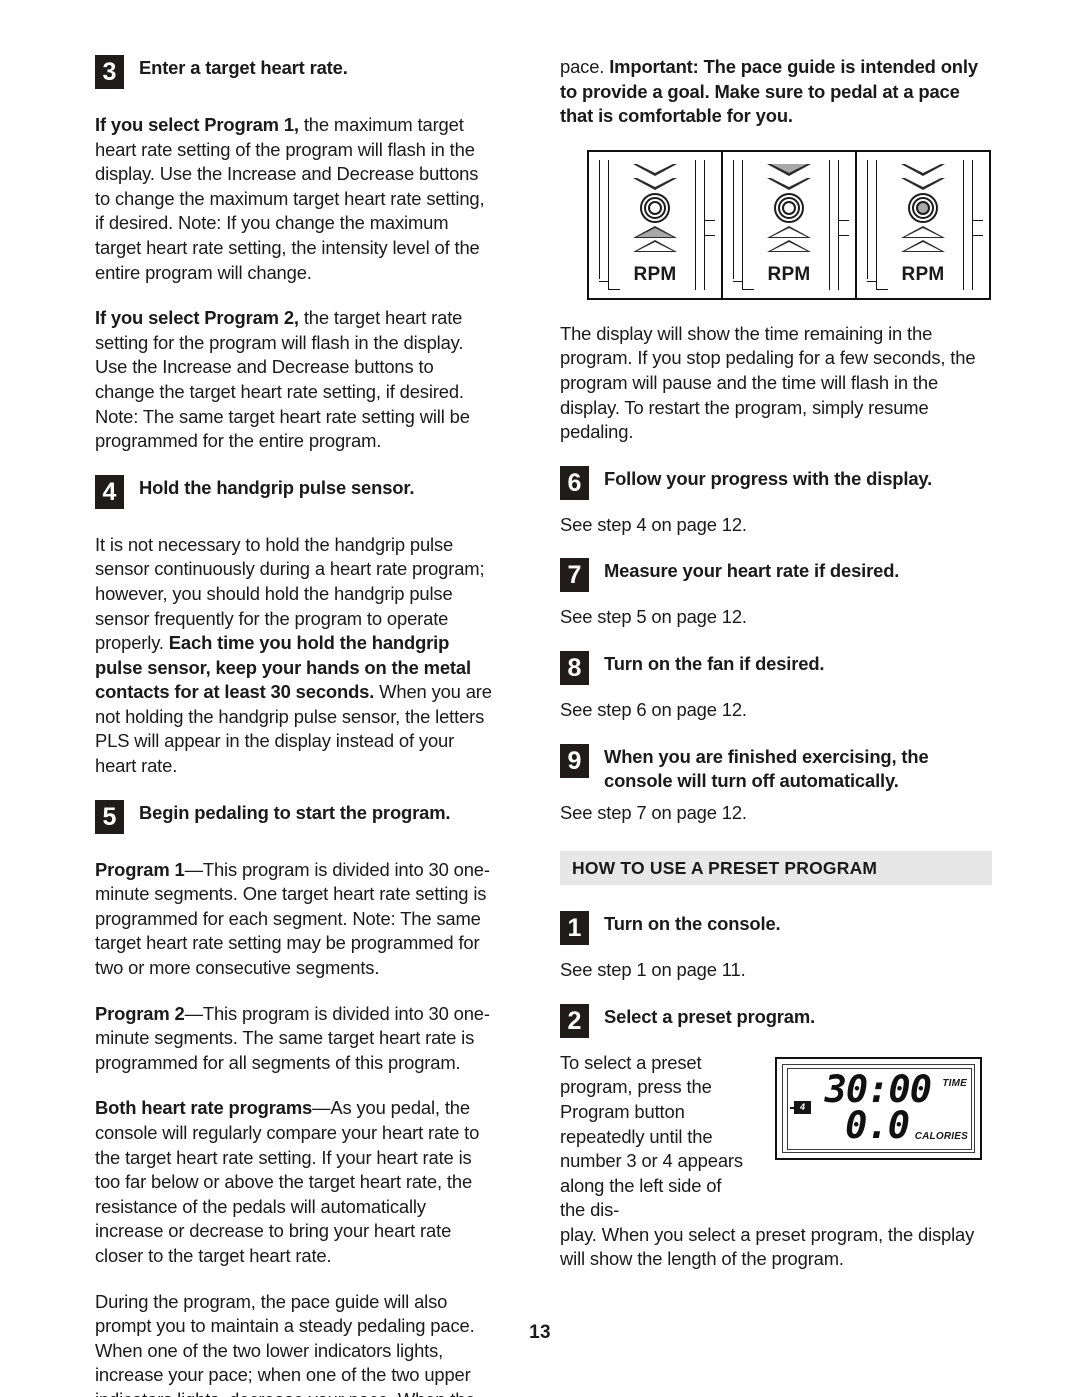 This screenshot has width=1080, height=1397. I want to click on step-3-title: Enter a target heart rate., so click(243, 67).